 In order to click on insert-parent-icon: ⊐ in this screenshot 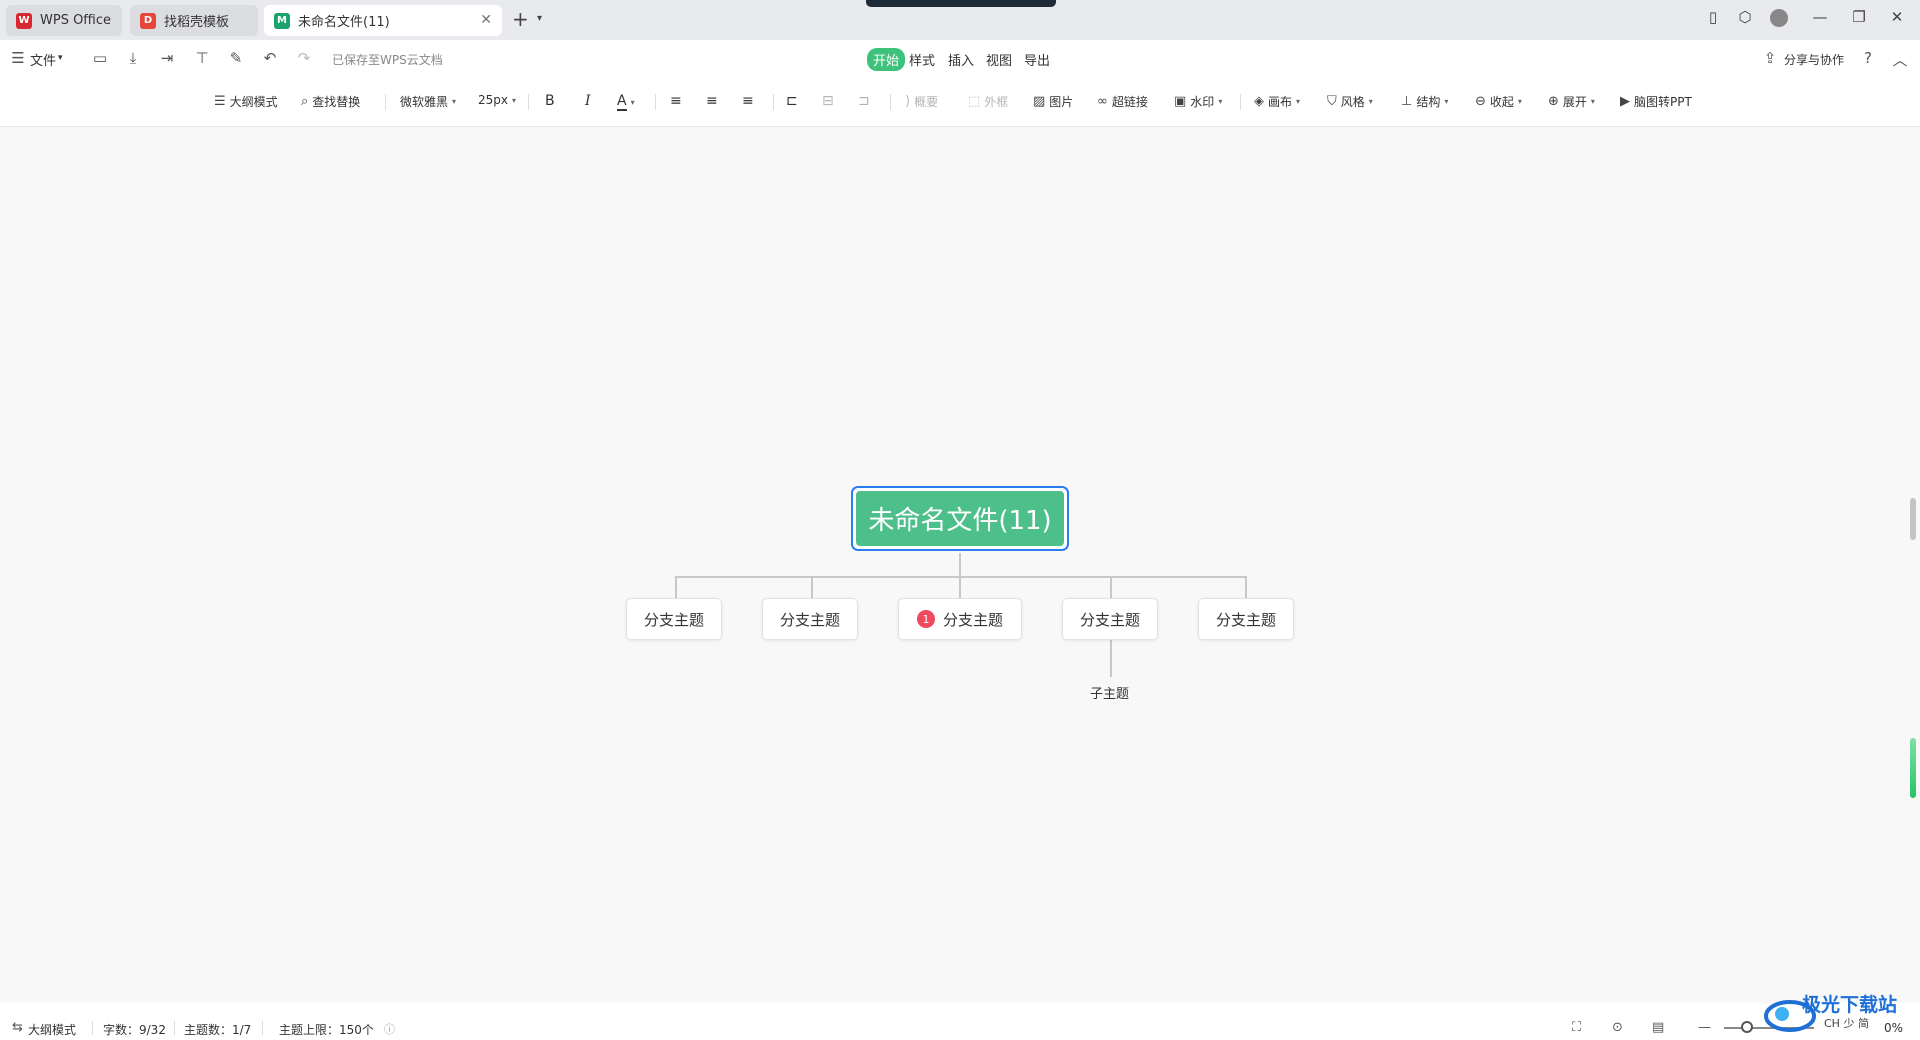, I will do `click(864, 101)`.